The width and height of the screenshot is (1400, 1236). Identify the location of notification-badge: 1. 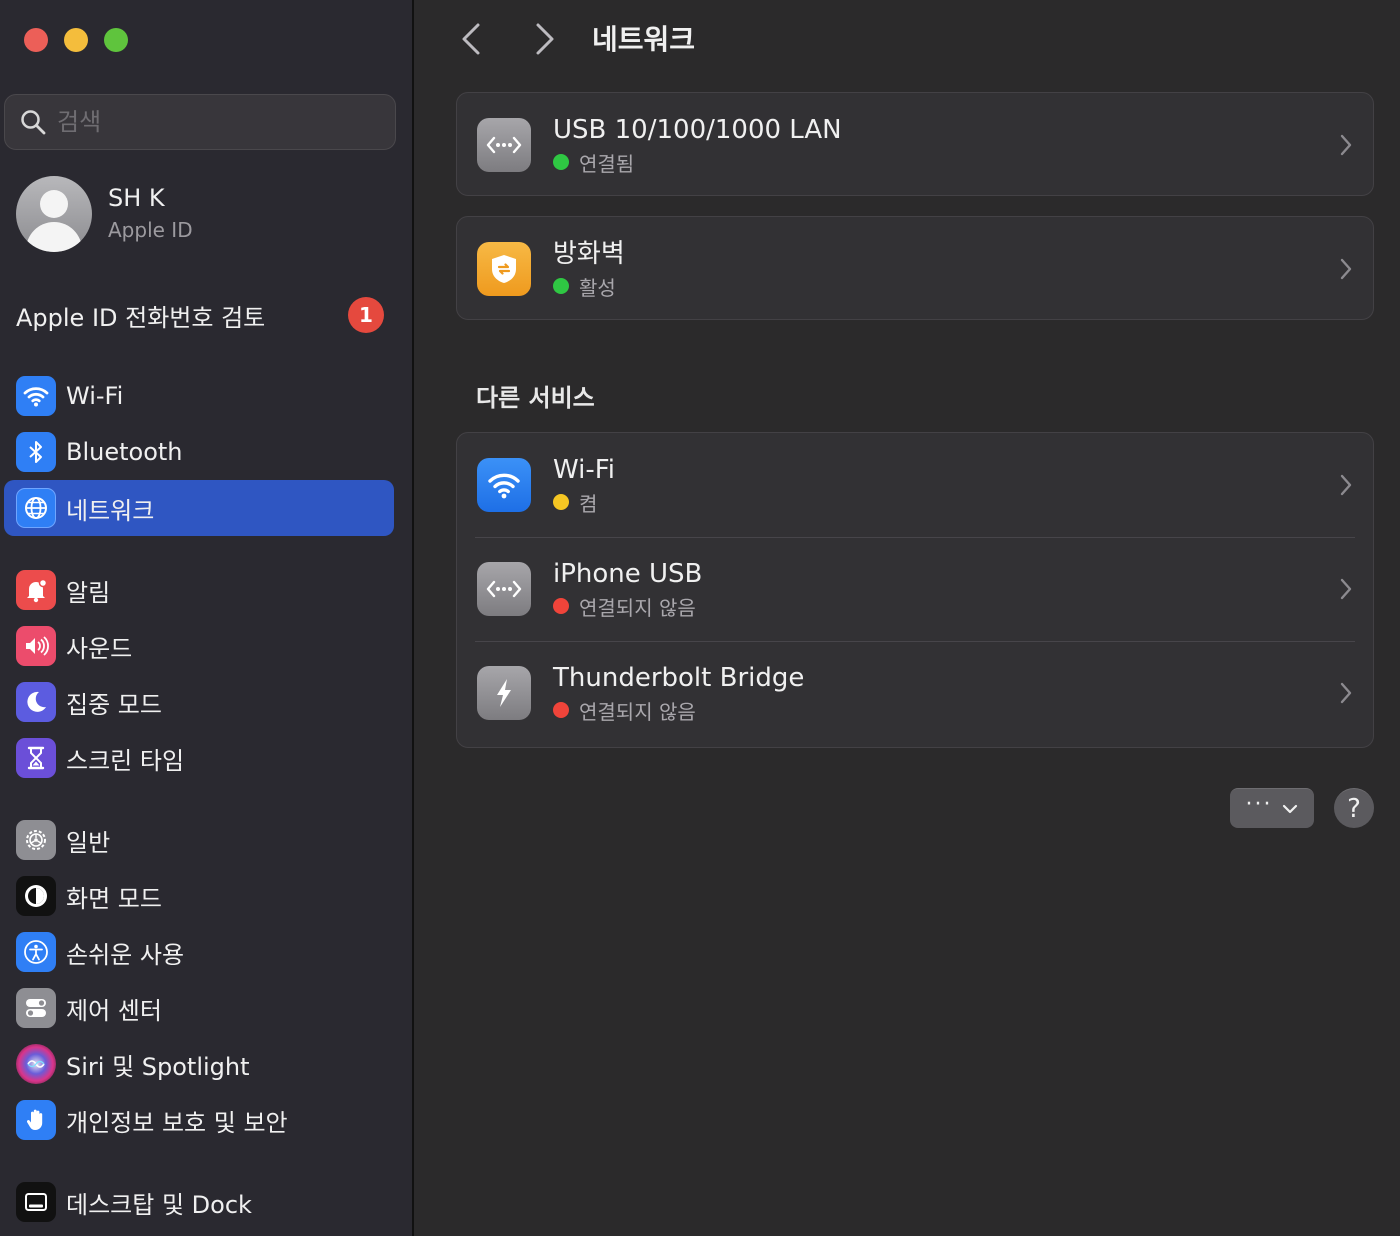
(366, 315).